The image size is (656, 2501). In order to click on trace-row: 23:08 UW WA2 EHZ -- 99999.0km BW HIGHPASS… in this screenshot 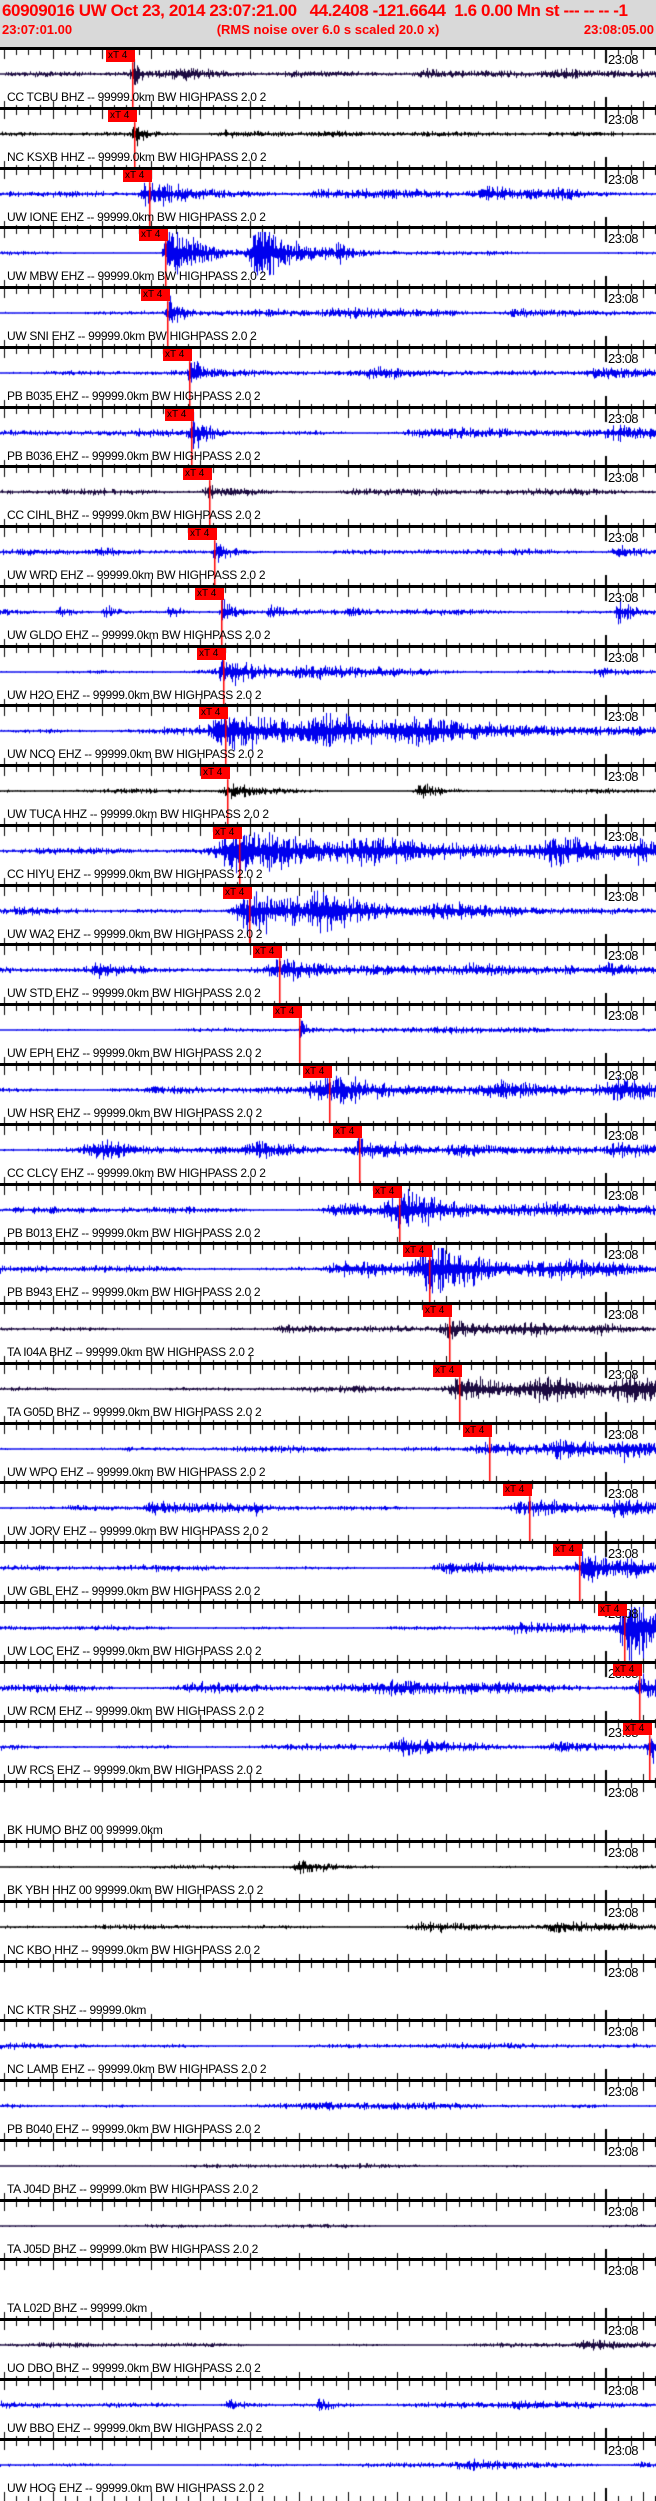, I will do `click(328, 915)`.